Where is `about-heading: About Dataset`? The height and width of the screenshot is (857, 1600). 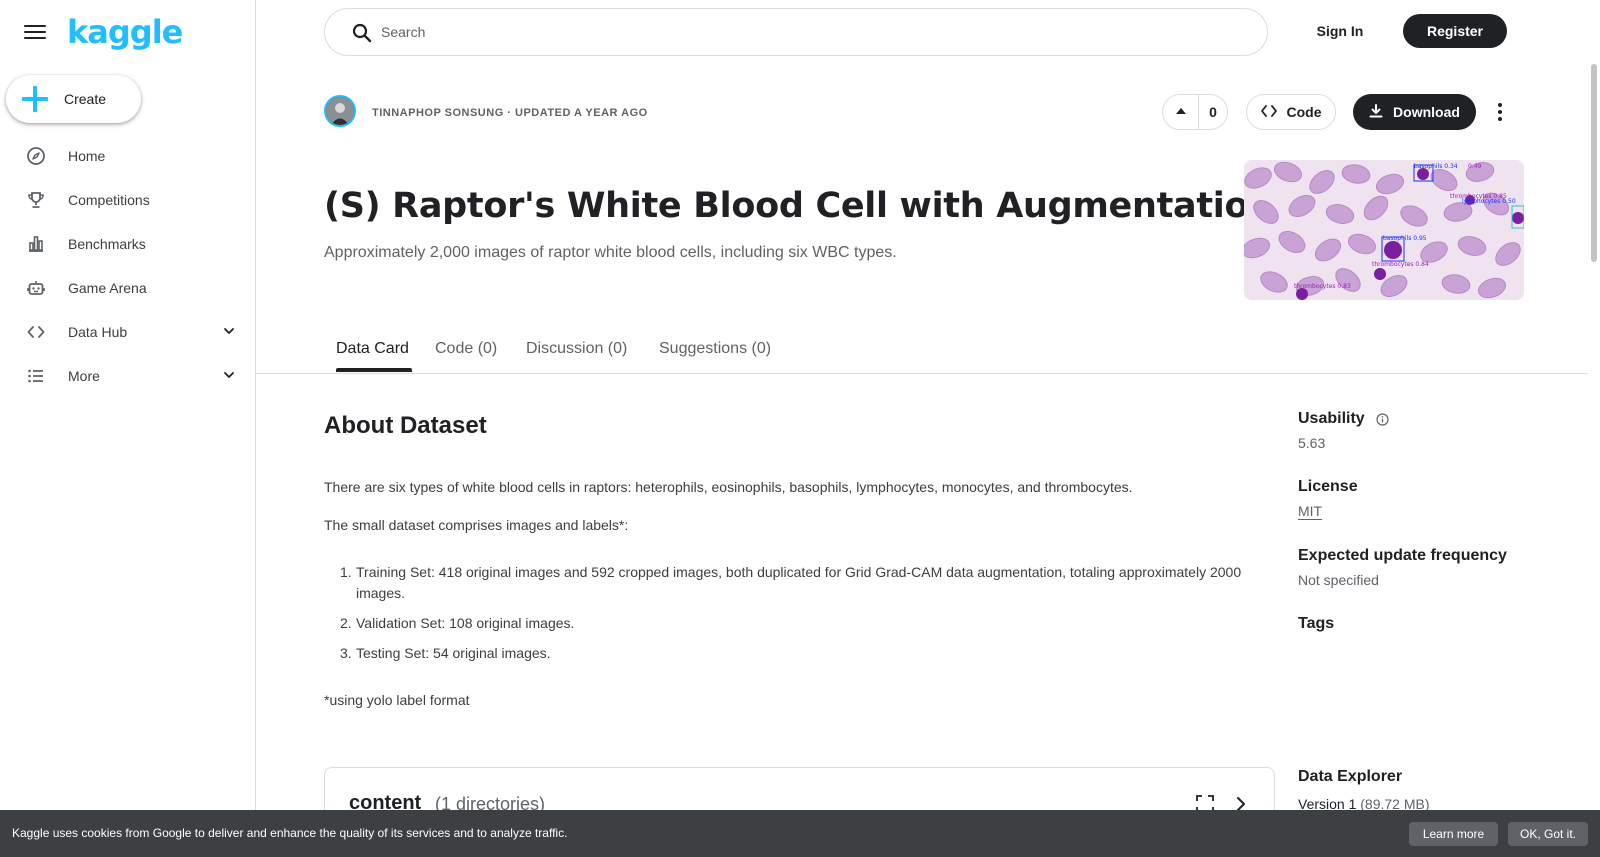 about-heading: About Dataset is located at coordinates (405, 425).